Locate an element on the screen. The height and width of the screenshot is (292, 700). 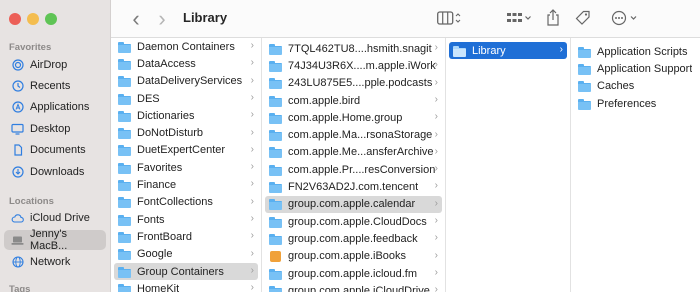
list-item: com.apple.Me...ansferArchive › is located at coordinates (353, 152).